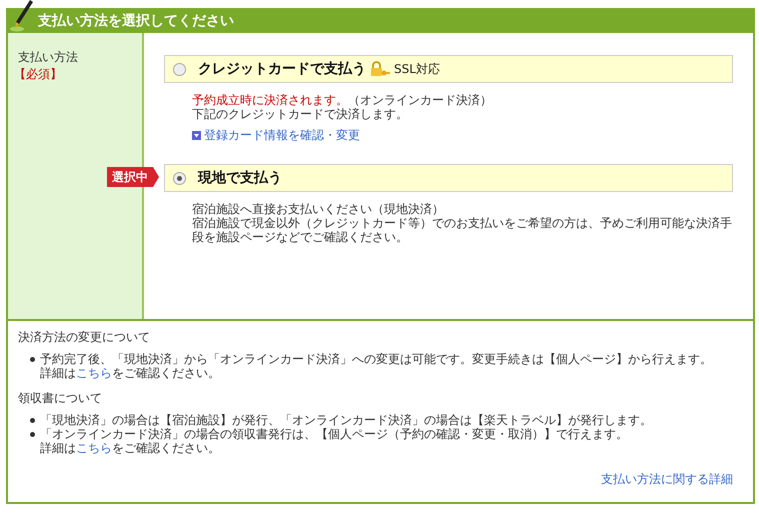  I want to click on note-heading: 決済方法の変更について, so click(84, 337).